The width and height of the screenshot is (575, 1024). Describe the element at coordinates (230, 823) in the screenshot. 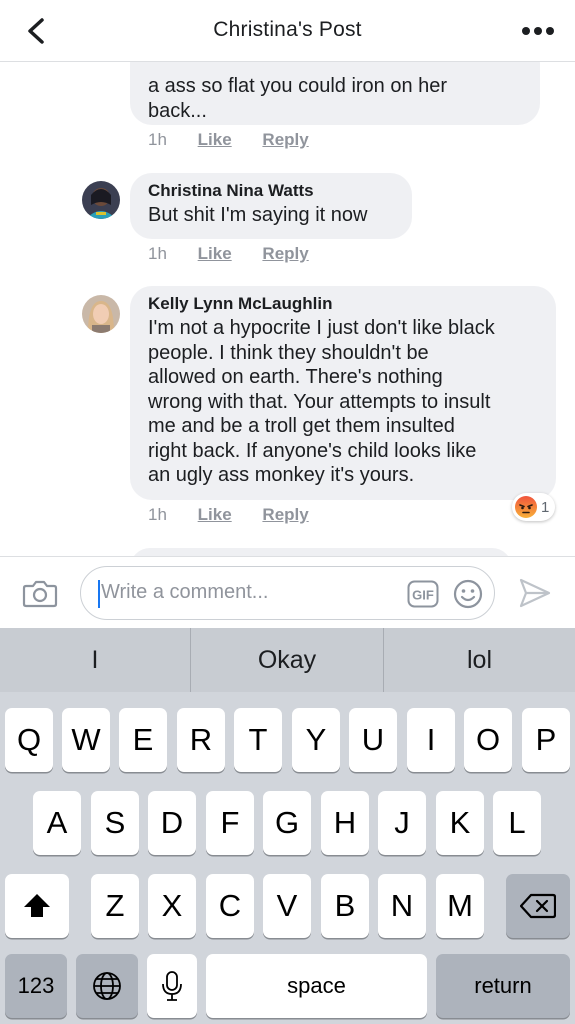

I see `key-f: F` at that location.